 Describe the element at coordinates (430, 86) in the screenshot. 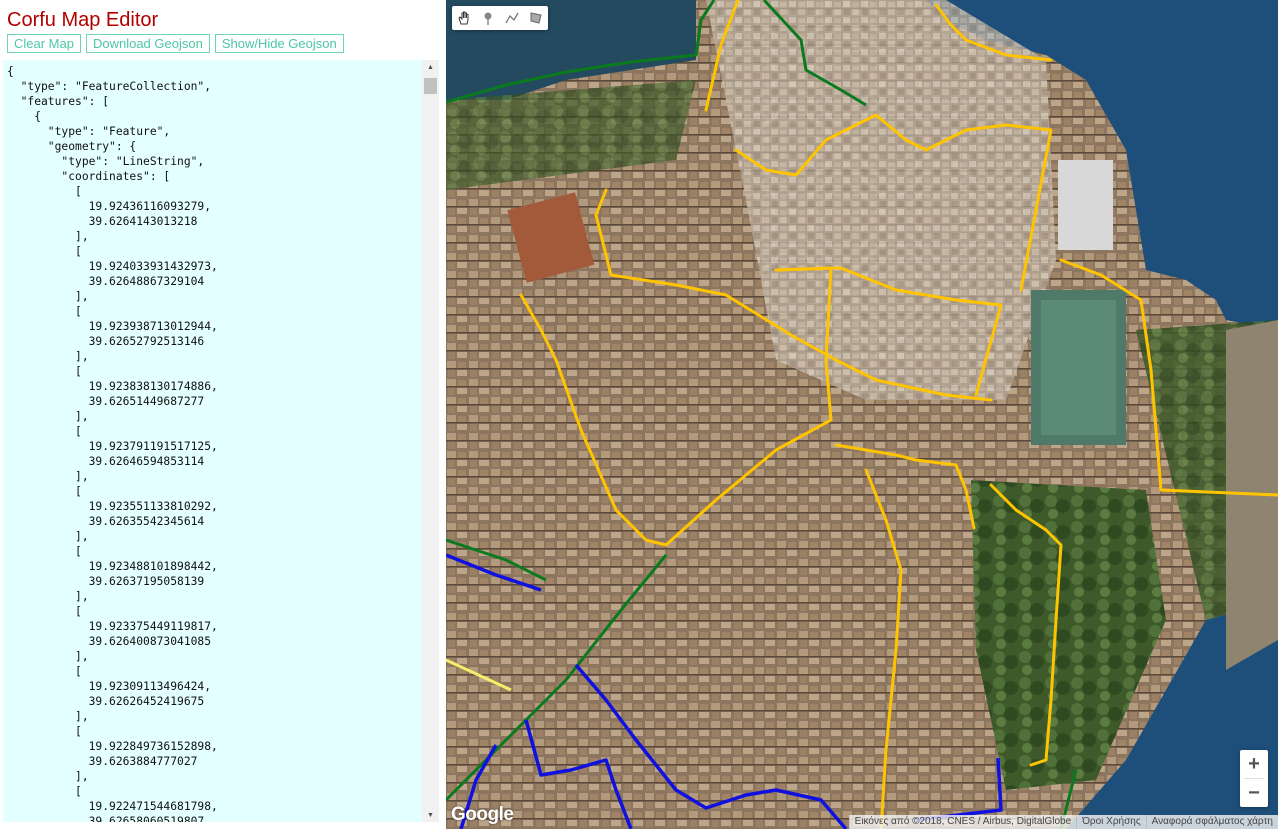

I see `scroll-thumb` at that location.